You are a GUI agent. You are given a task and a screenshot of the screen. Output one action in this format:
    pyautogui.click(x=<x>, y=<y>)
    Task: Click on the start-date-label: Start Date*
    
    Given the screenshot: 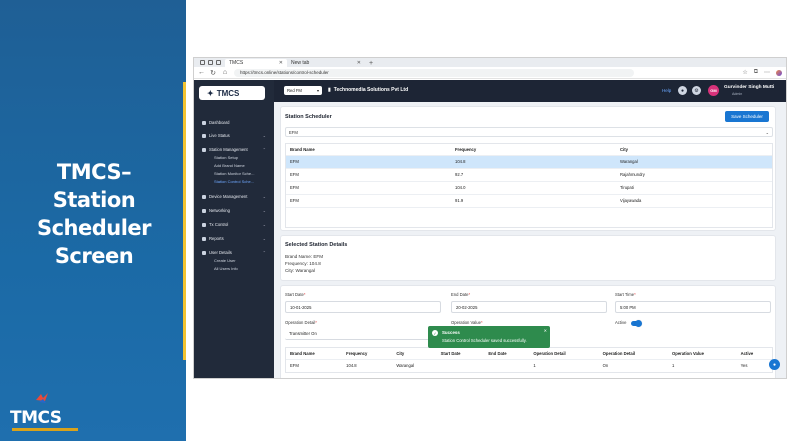 What is the action you would take?
    pyautogui.click(x=295, y=294)
    